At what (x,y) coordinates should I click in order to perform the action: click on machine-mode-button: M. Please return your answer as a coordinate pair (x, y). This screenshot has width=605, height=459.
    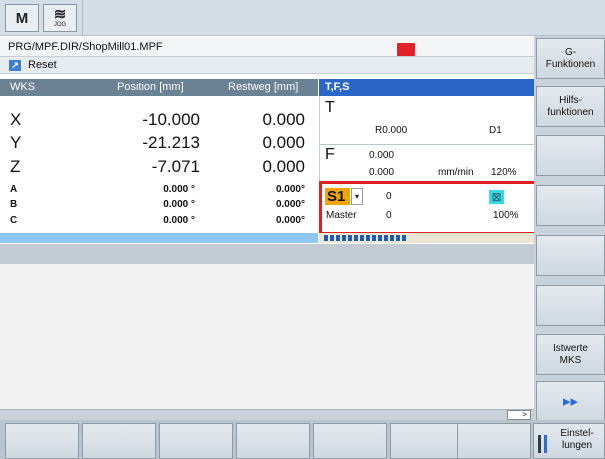
    Looking at the image, I should click on (22, 18).